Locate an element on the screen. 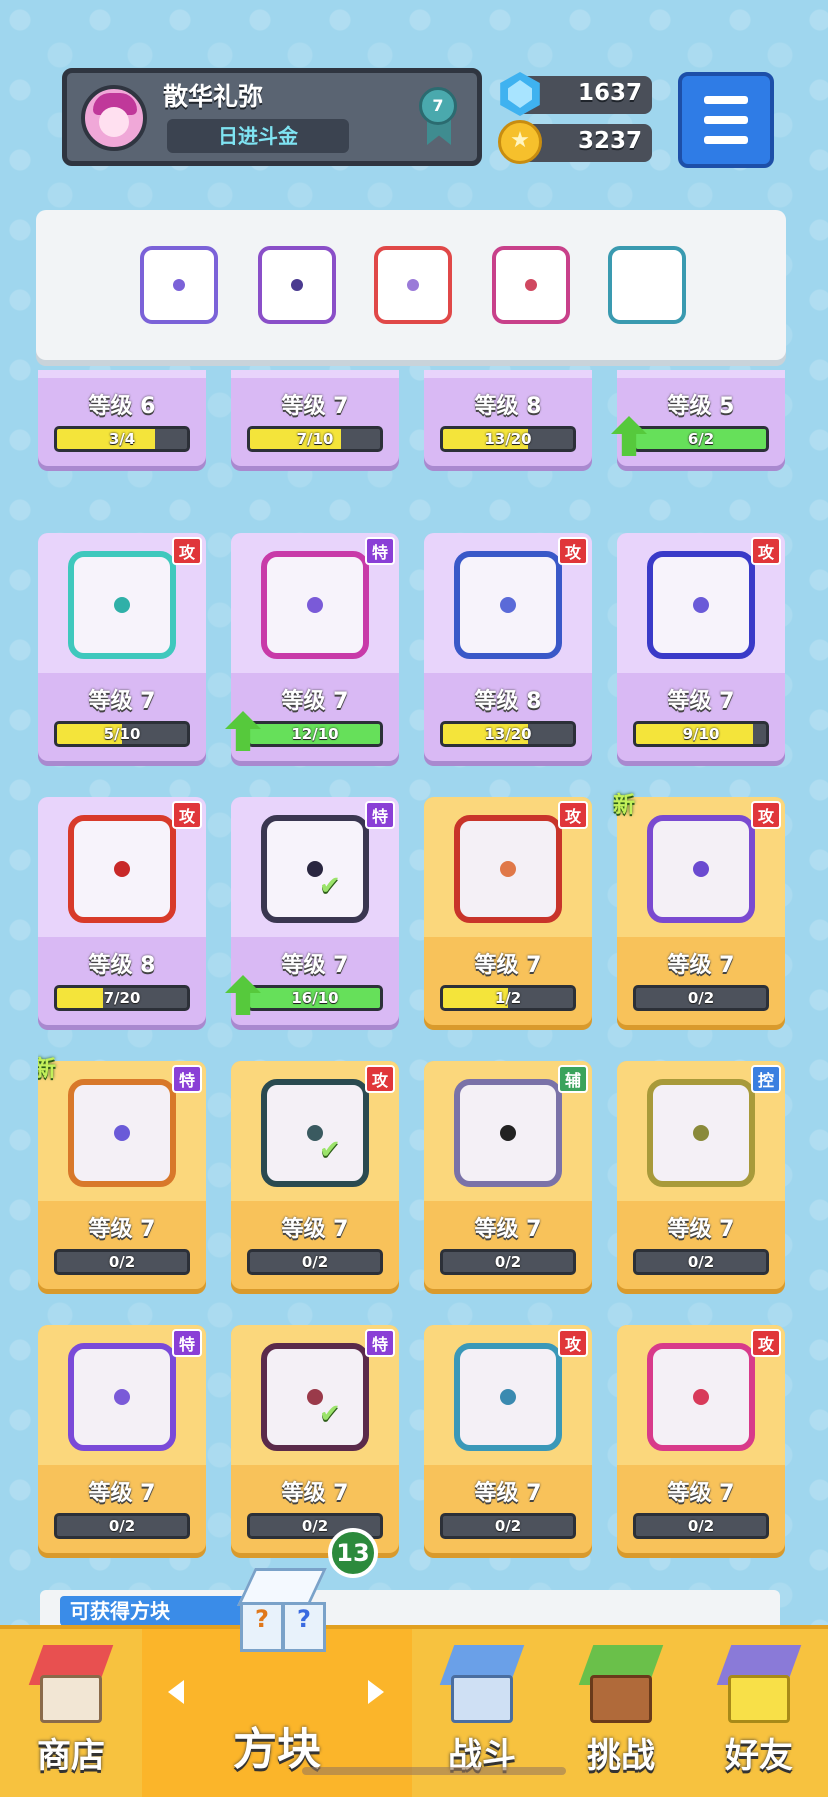 This screenshot has height=1797, width=828. rainbow-dice-icon is located at coordinates (413, 285).